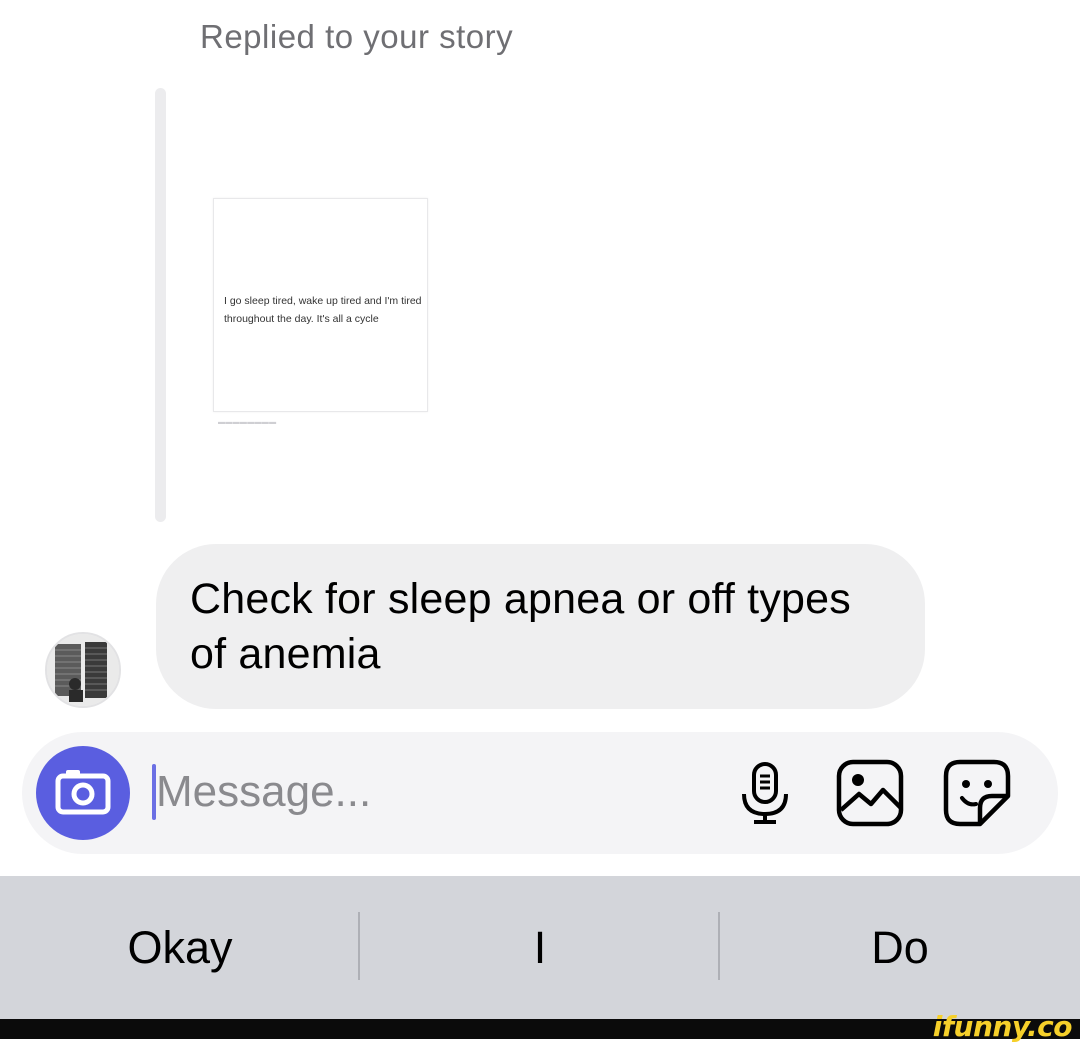  I want to click on reply-quote-bar, so click(160, 305).